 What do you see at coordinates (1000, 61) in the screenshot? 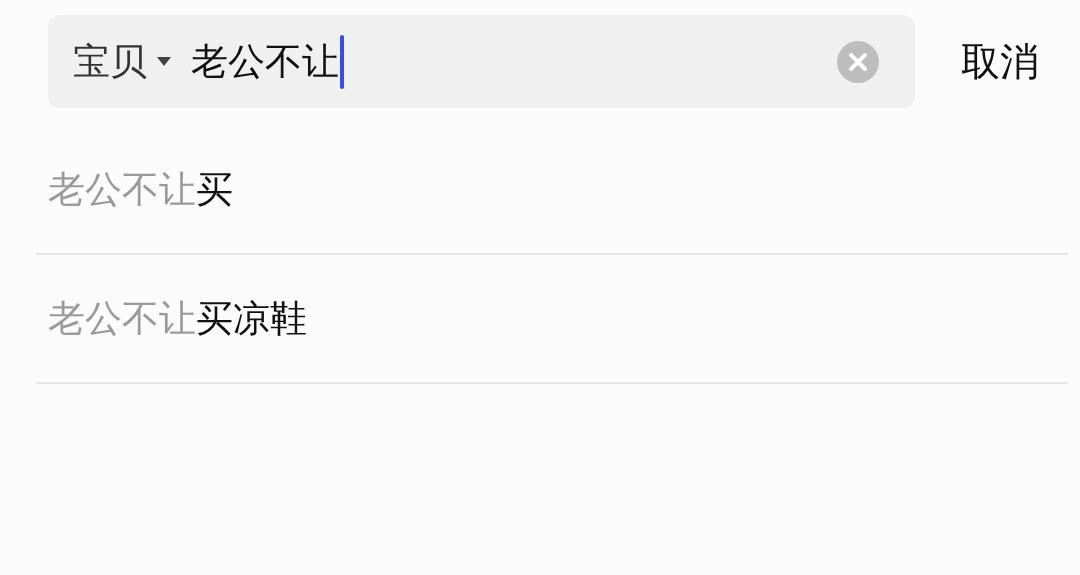
I see `cancel-button: 取消` at bounding box center [1000, 61].